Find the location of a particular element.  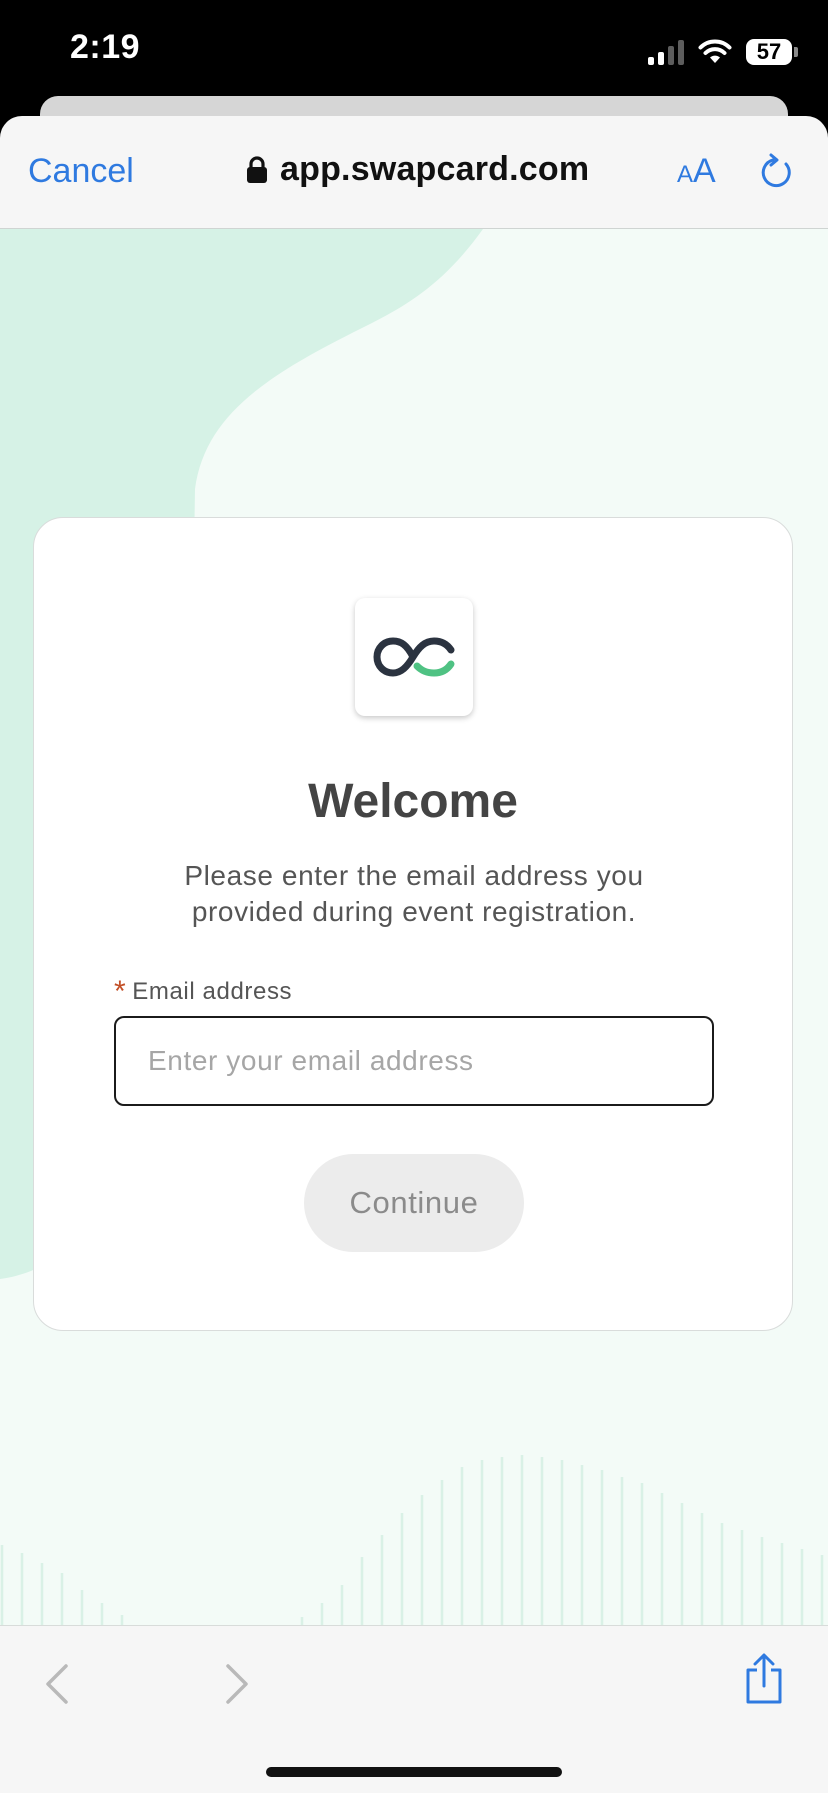

cellular-signal-icon is located at coordinates (666, 52).